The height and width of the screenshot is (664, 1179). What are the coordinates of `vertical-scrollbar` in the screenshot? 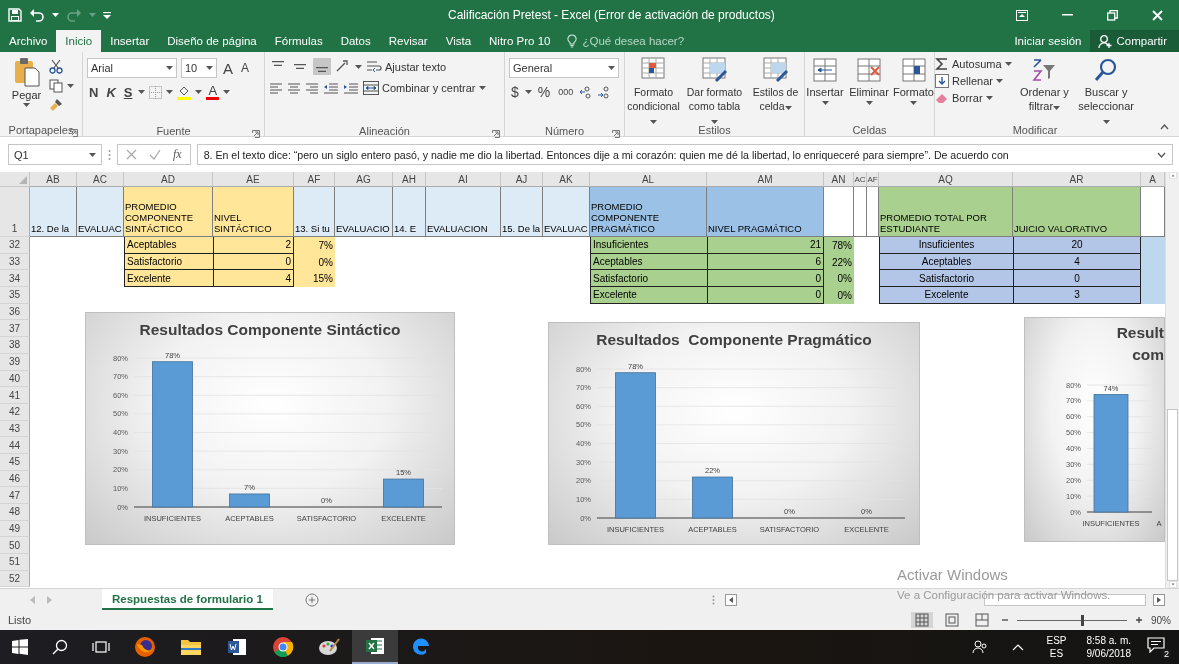 It's located at (1172, 380).